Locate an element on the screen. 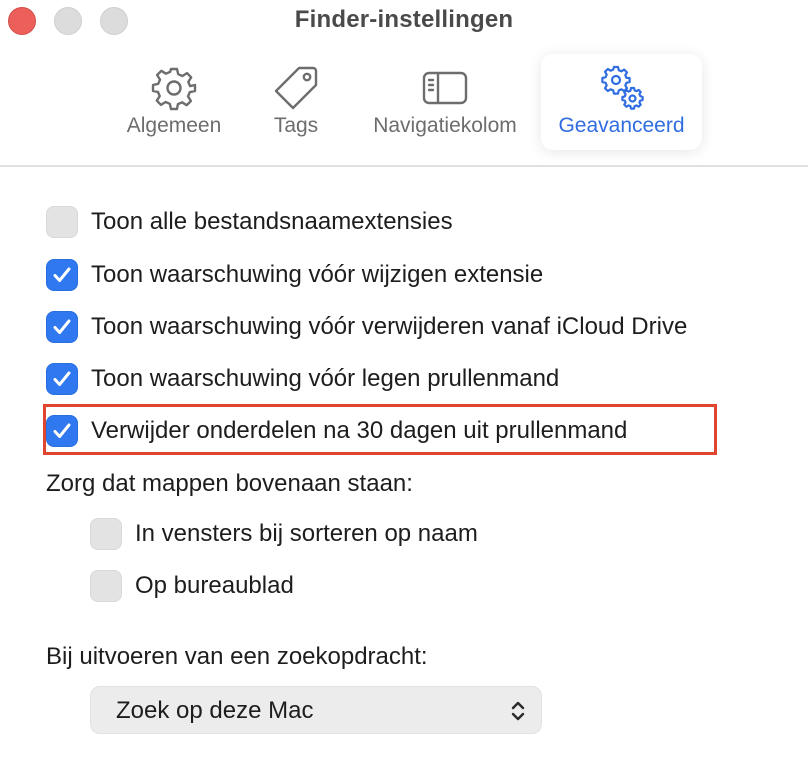 This screenshot has width=808, height=760. tab-general: Algemeen is located at coordinates (174, 102).